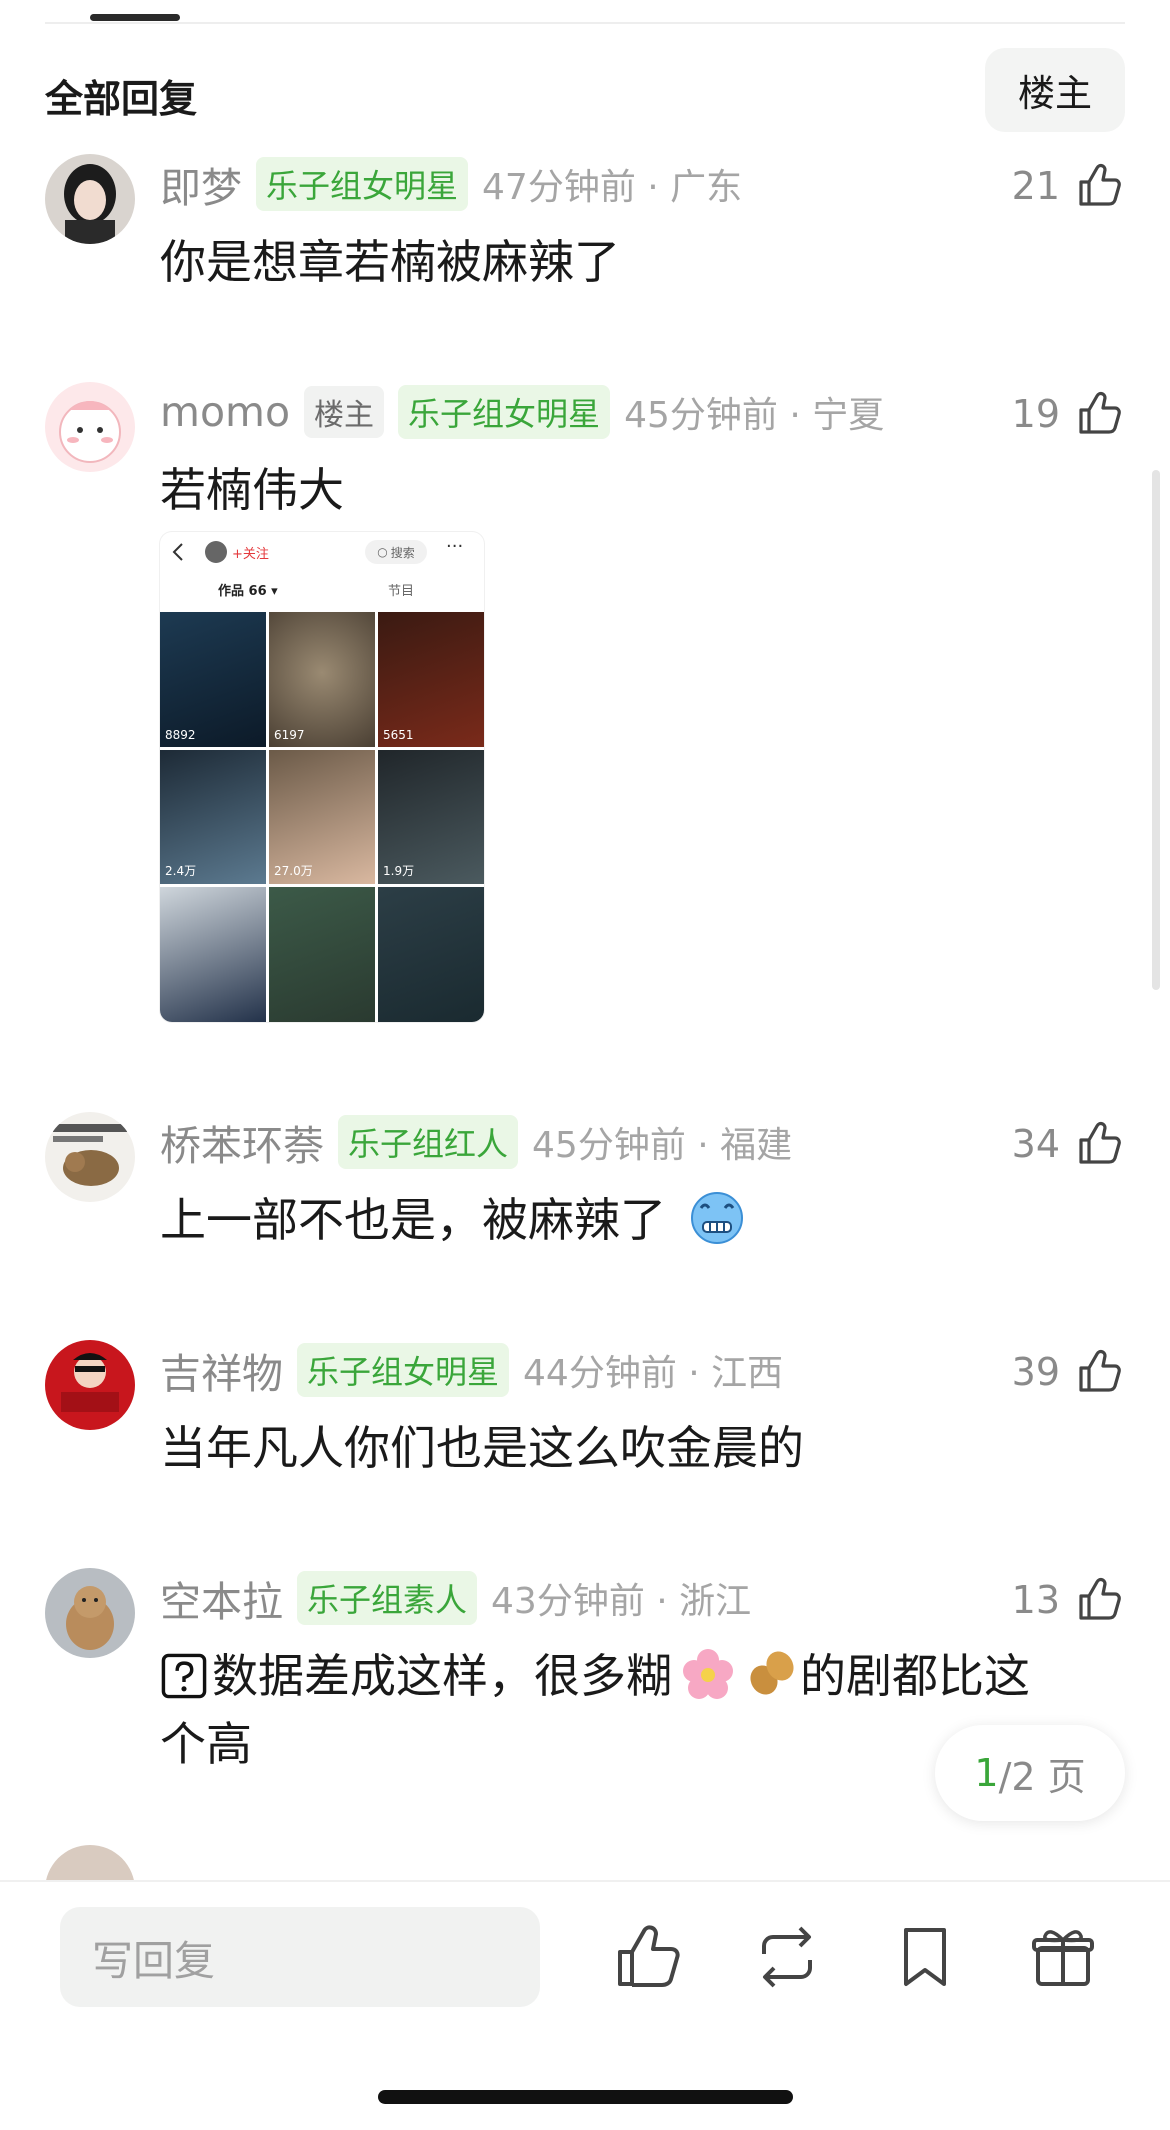  I want to click on repost-icon, so click(787, 1957).